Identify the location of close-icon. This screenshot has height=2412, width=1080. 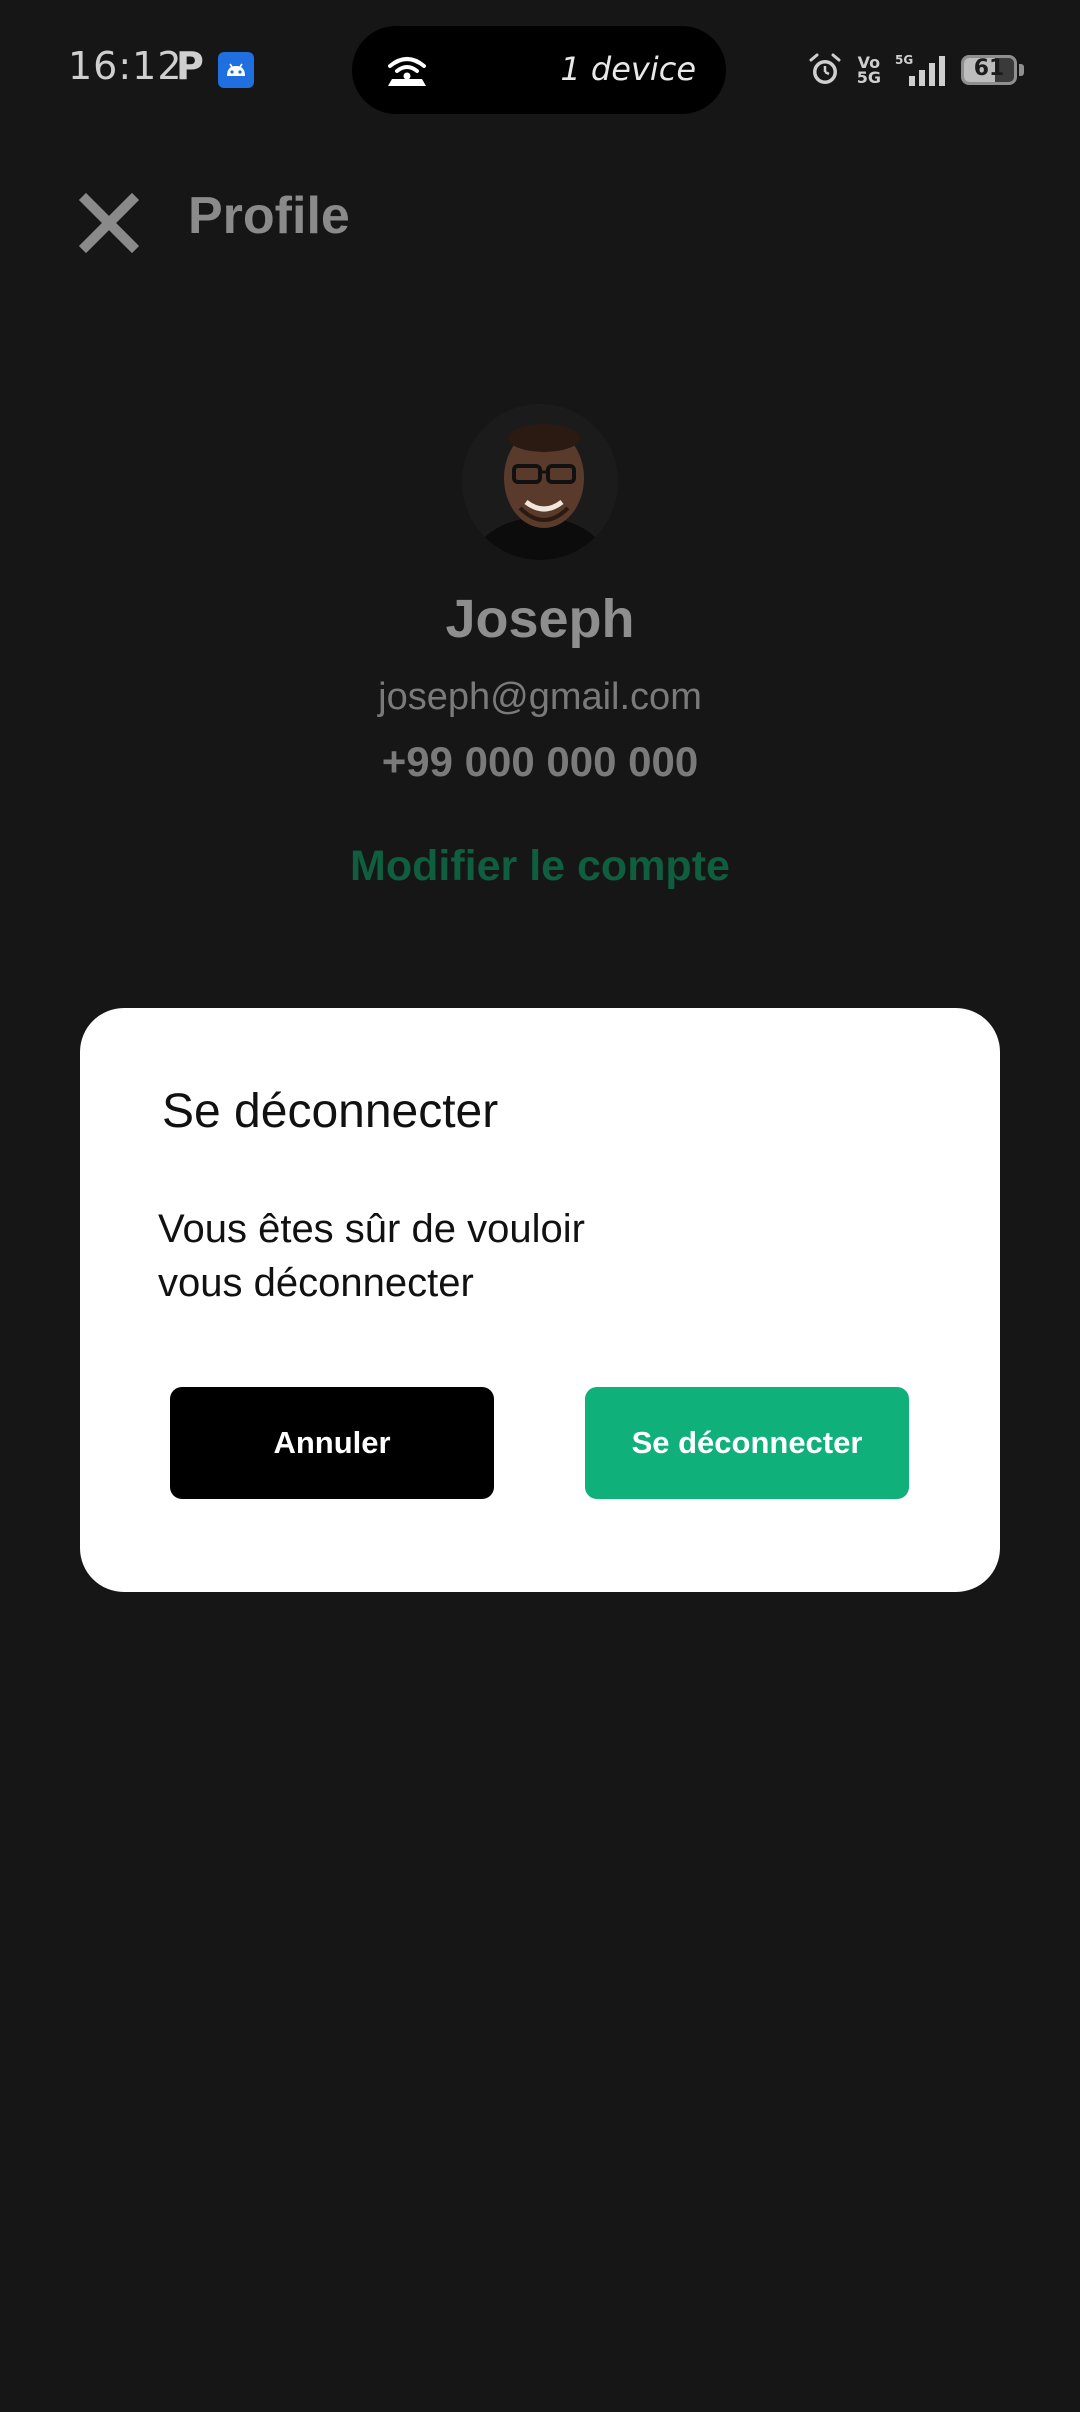
(109, 223).